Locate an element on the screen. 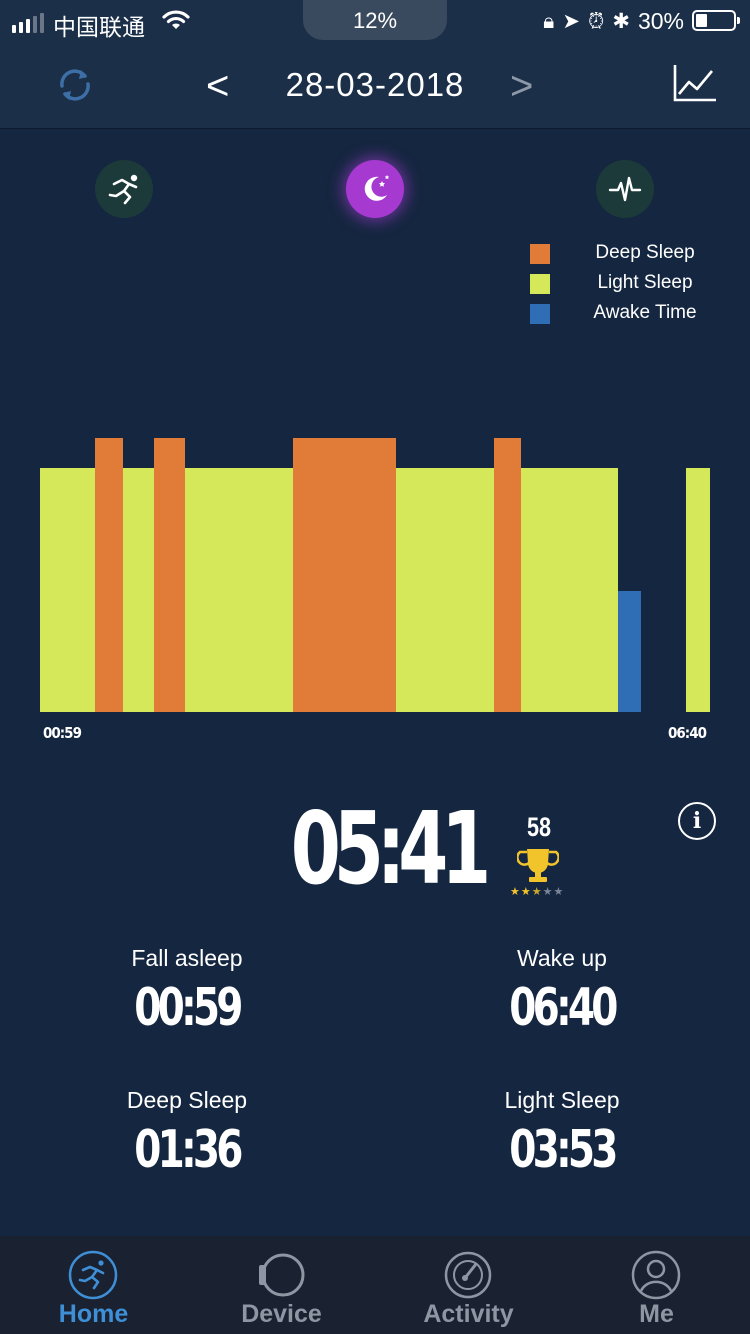 The height and width of the screenshot is (1334, 750). previous-day-button: < is located at coordinates (217, 86).